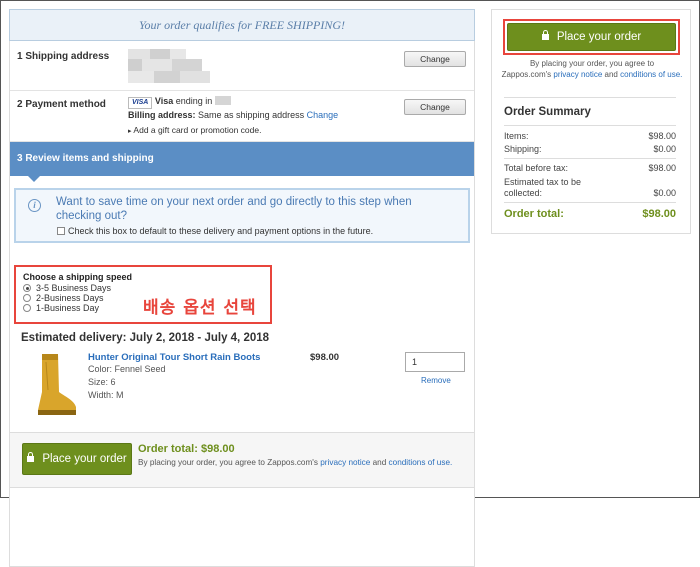 Image resolution: width=700 pixels, height=567 pixels. Describe the element at coordinates (78, 277) in the screenshot. I see `shipping-speed-title: Choose a shipping speed` at that location.